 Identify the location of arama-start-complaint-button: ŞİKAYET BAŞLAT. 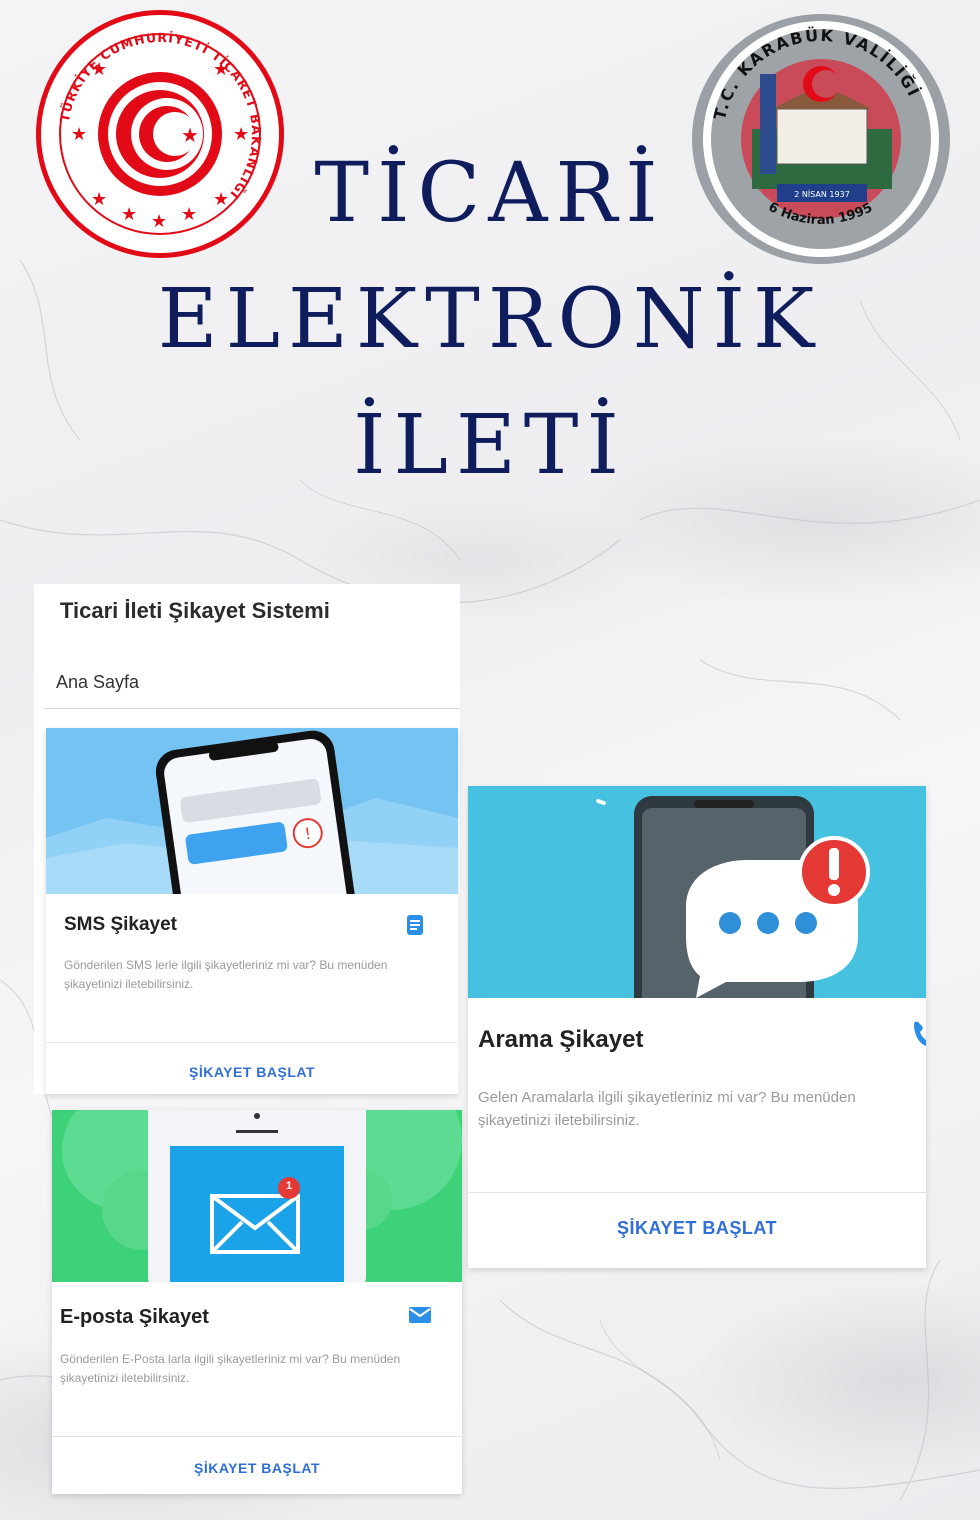
(697, 1228).